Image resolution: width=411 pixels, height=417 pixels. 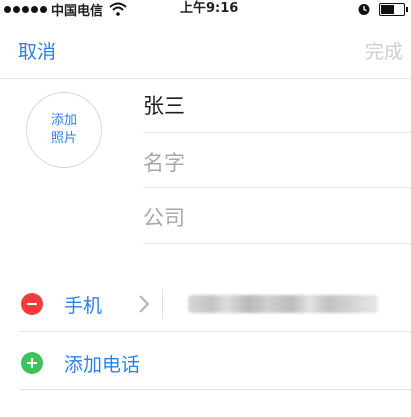 I want to click on alarm-icon, so click(x=364, y=9).